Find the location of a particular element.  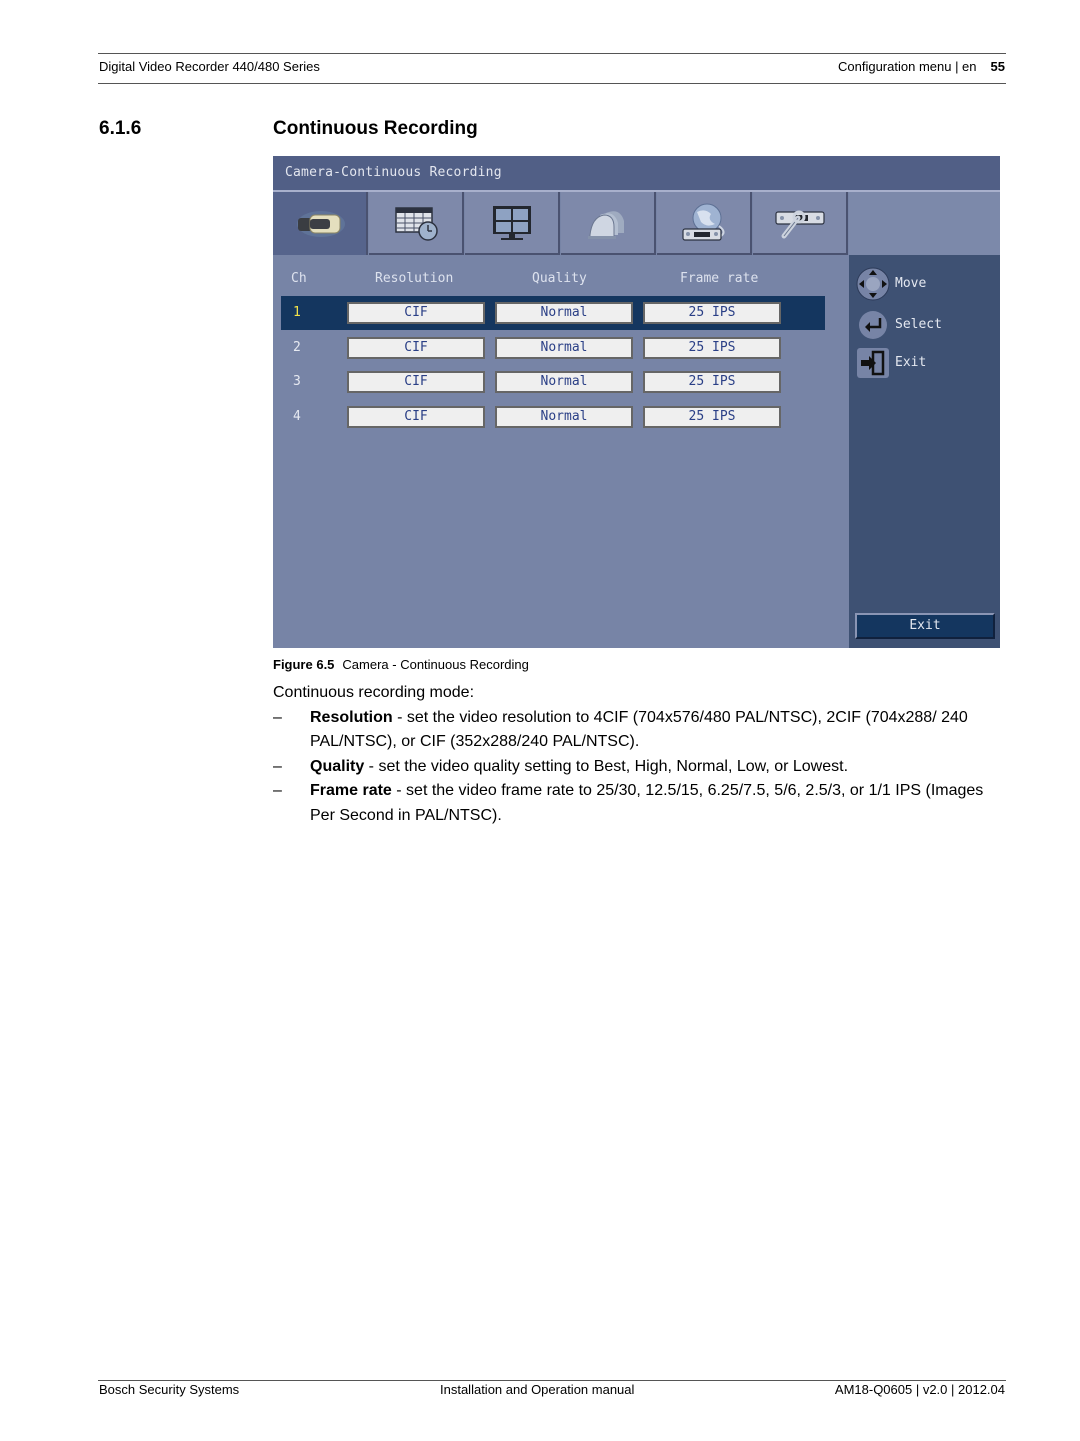

footer-rule is located at coordinates (552, 1380).